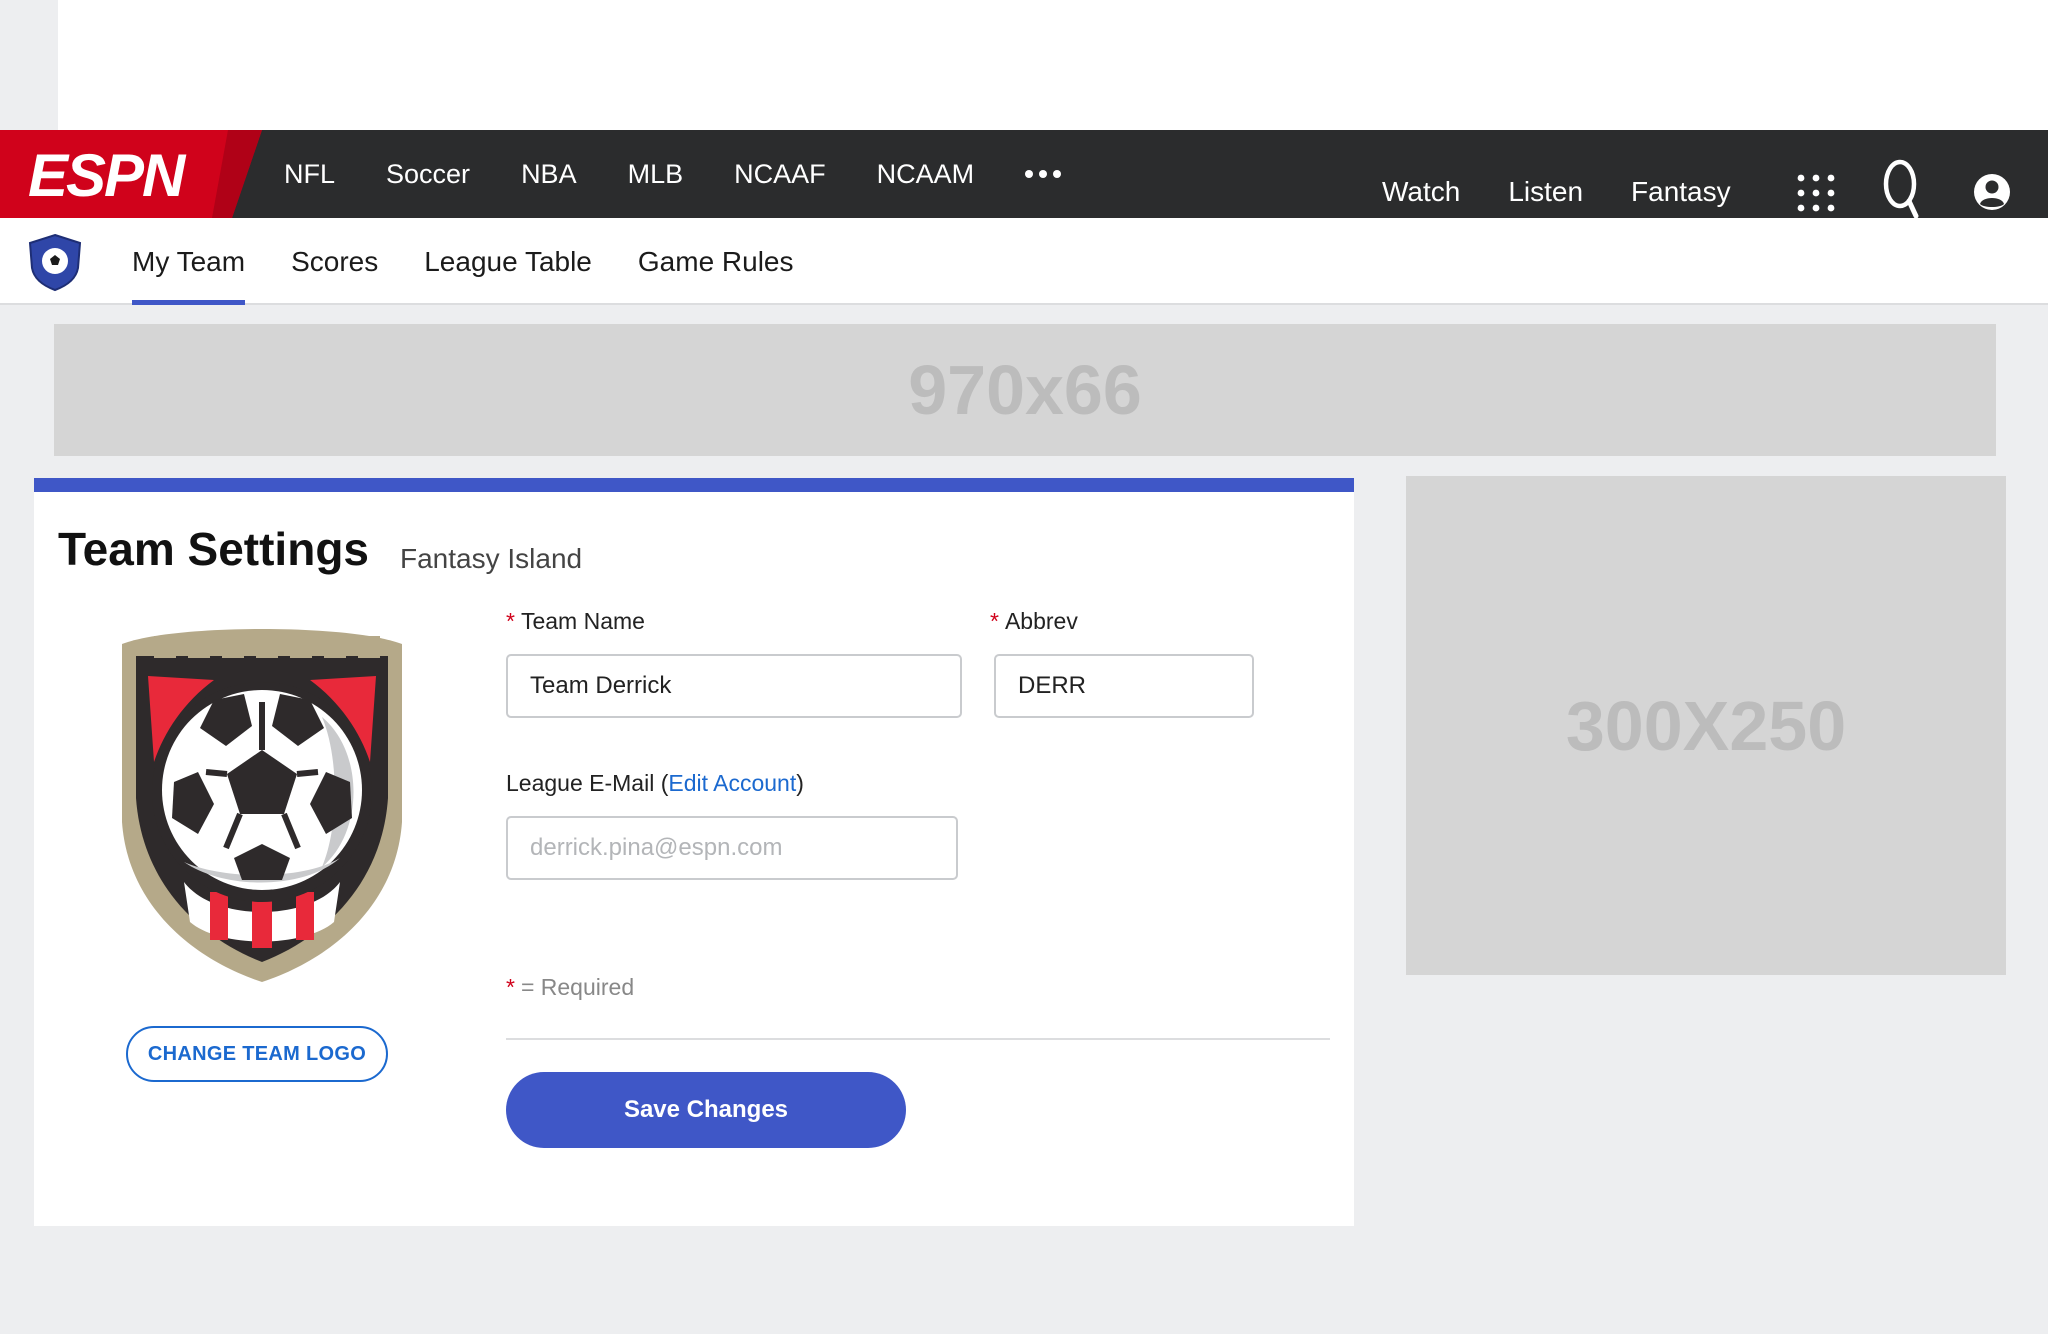 This screenshot has width=2048, height=1334. What do you see at coordinates (508, 261) in the screenshot?
I see `tab-league-table: League Table` at bounding box center [508, 261].